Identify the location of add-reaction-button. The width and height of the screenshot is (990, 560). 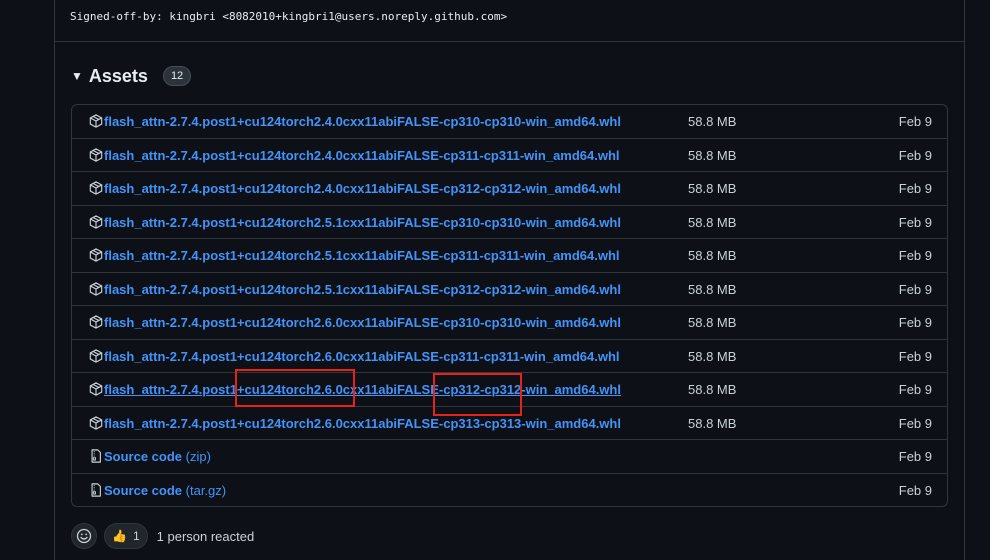
(84, 536).